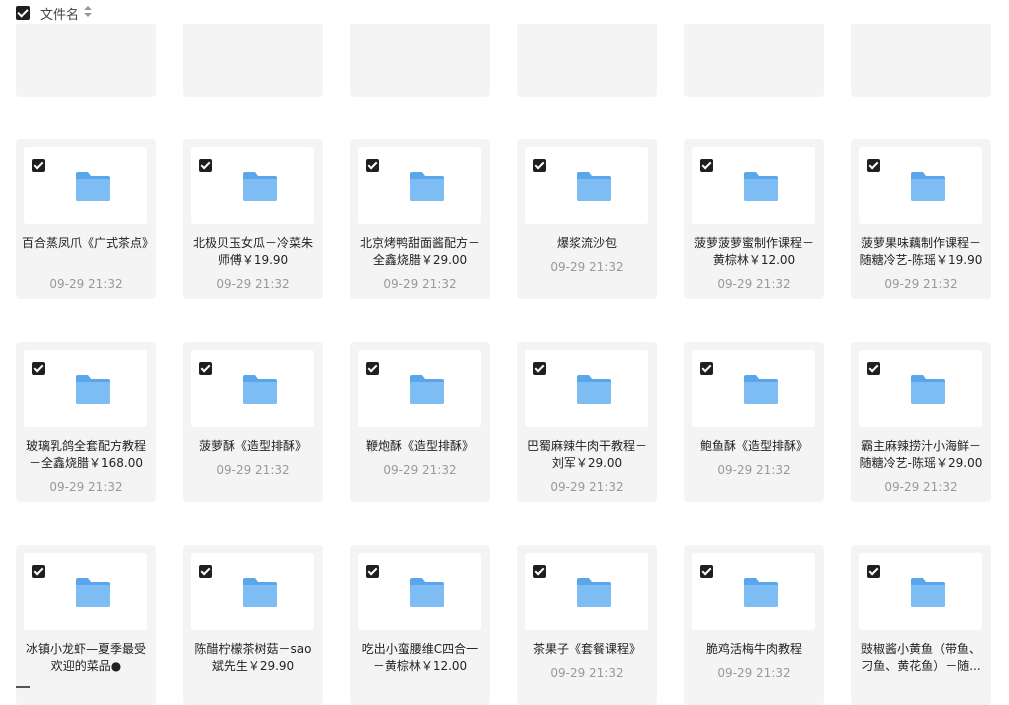  Describe the element at coordinates (753, 649) in the screenshot. I see `folder-name: 脆鸡活梅牛肉教程` at that location.